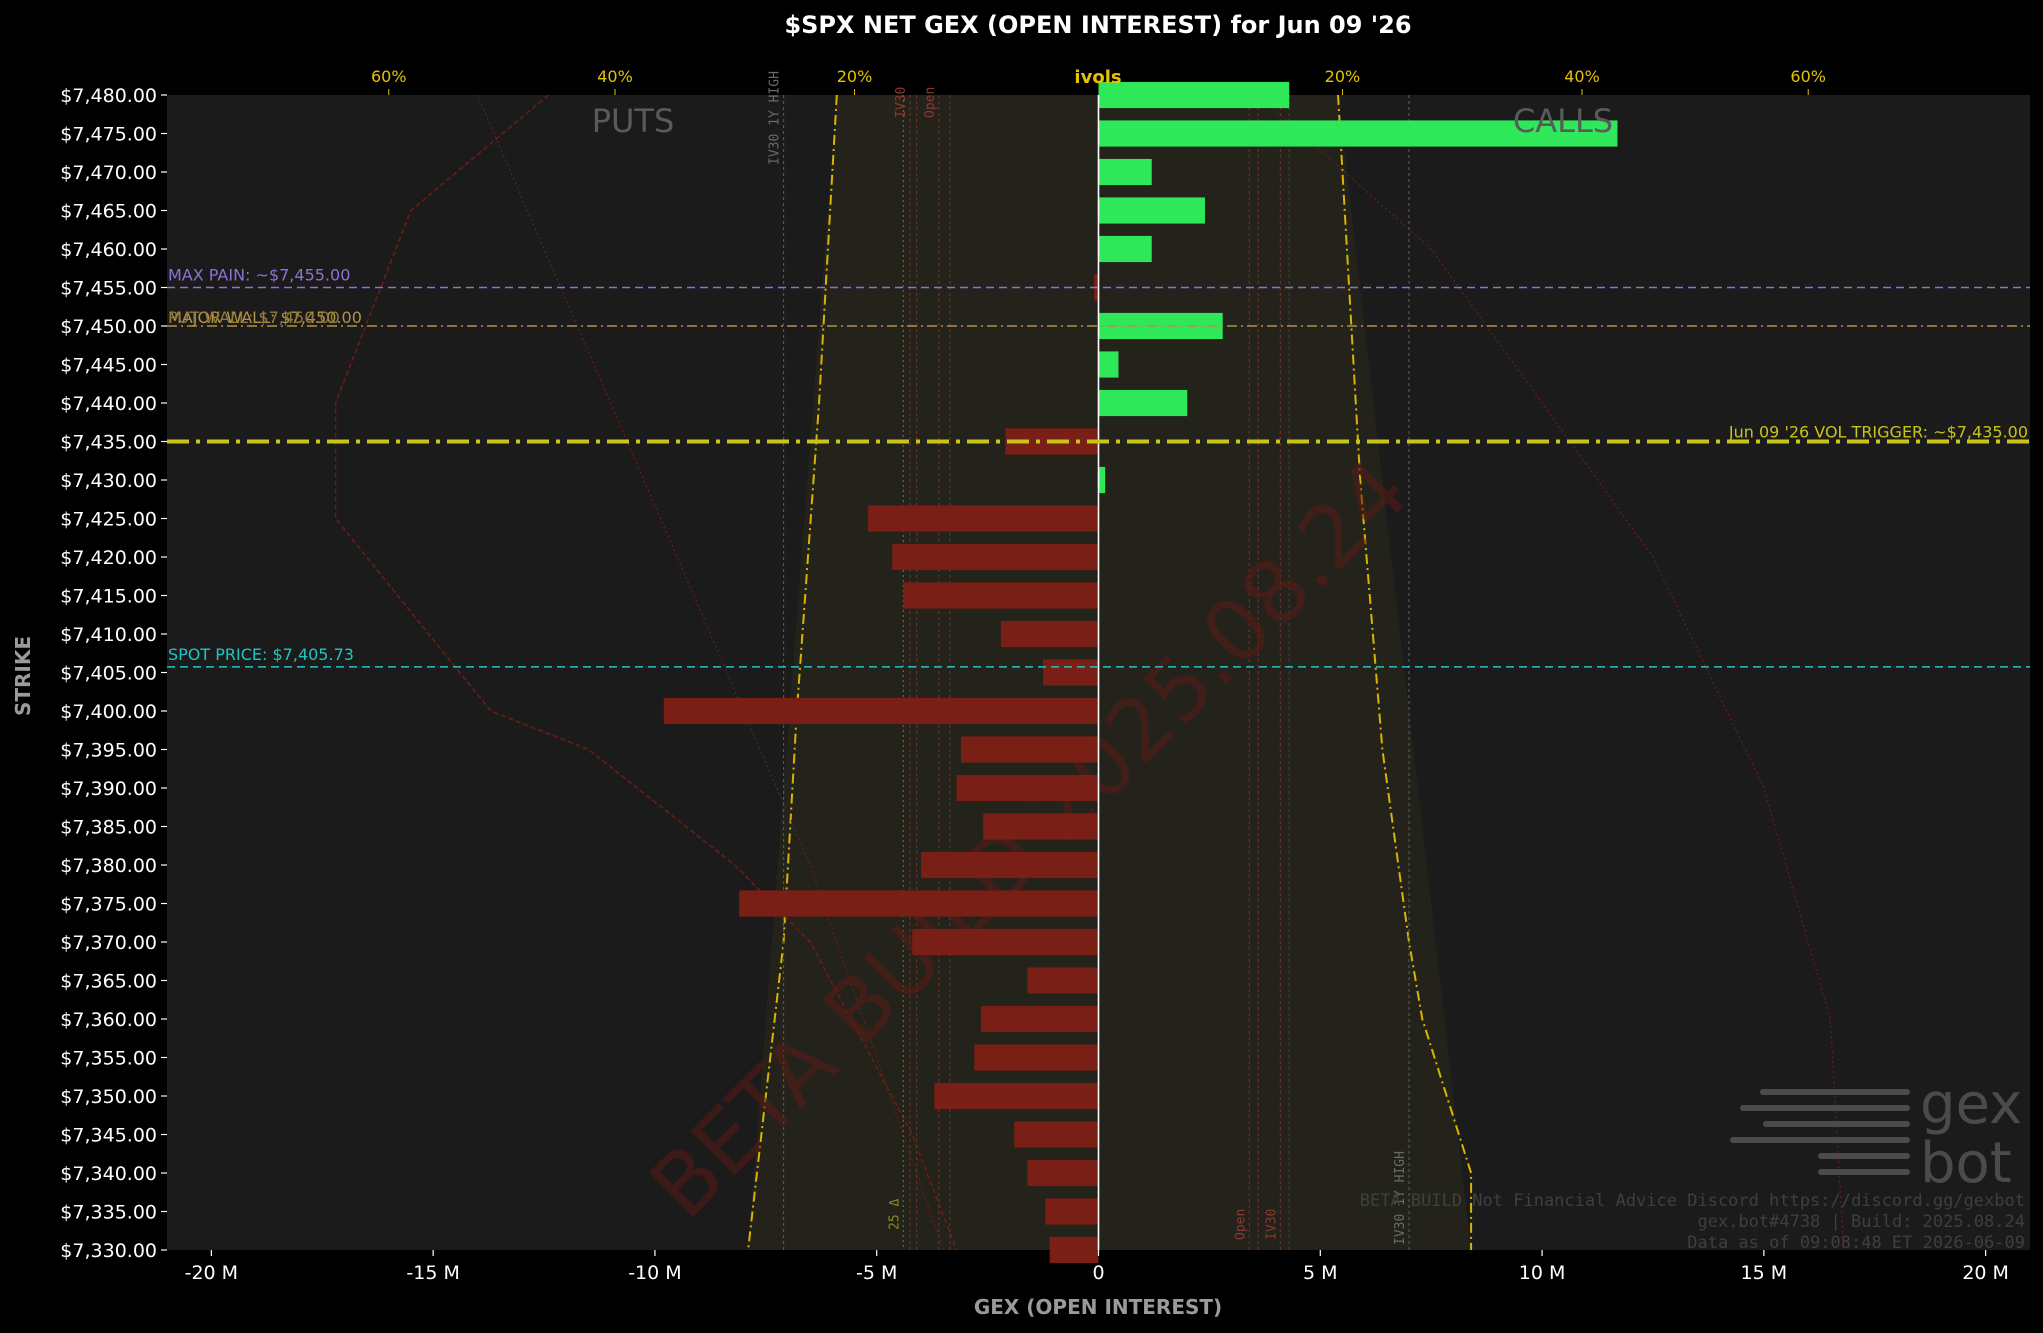  What do you see at coordinates (108, 96) in the screenshot?
I see `y-tick-label: $7,480.00` at bounding box center [108, 96].